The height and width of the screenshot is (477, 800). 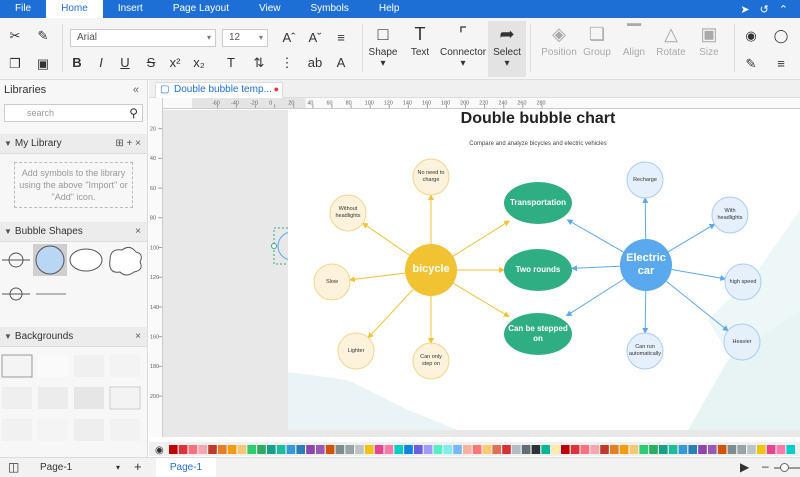 What do you see at coordinates (130, 9) in the screenshot?
I see `menu-insert: Insert` at bounding box center [130, 9].